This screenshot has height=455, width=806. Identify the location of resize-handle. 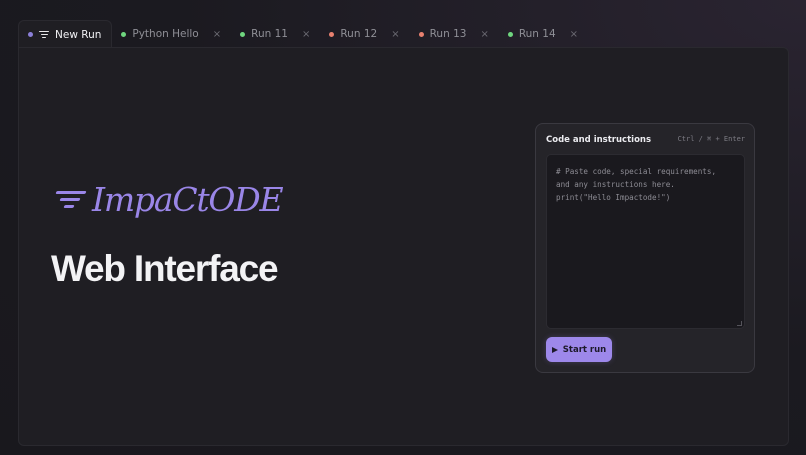
(739, 323).